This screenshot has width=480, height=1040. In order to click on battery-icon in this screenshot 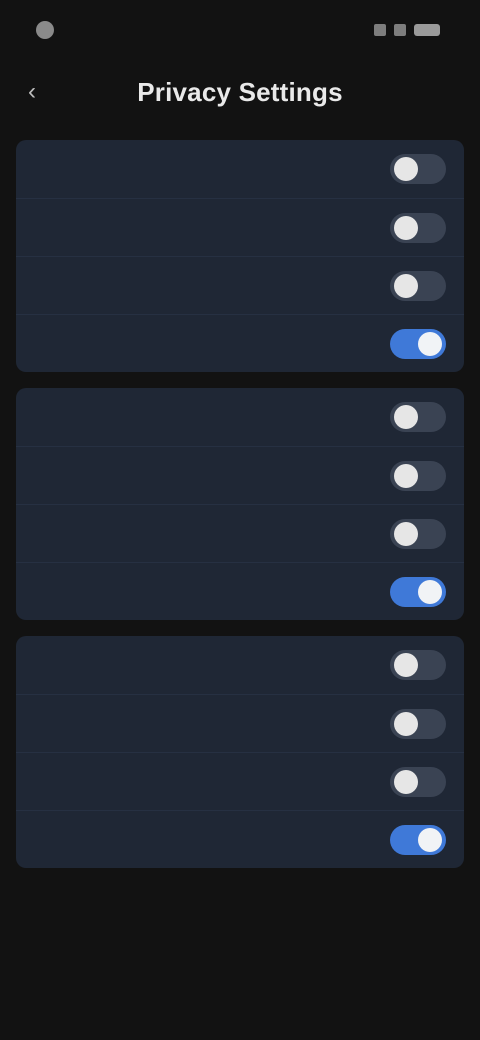, I will do `click(427, 30)`.